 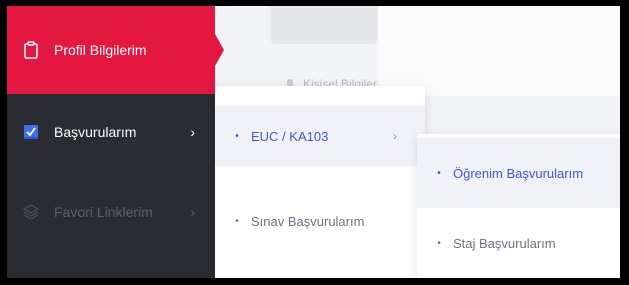 I want to click on submenu-item-internship-applications: • Staj Başvurularım, so click(x=518, y=243).